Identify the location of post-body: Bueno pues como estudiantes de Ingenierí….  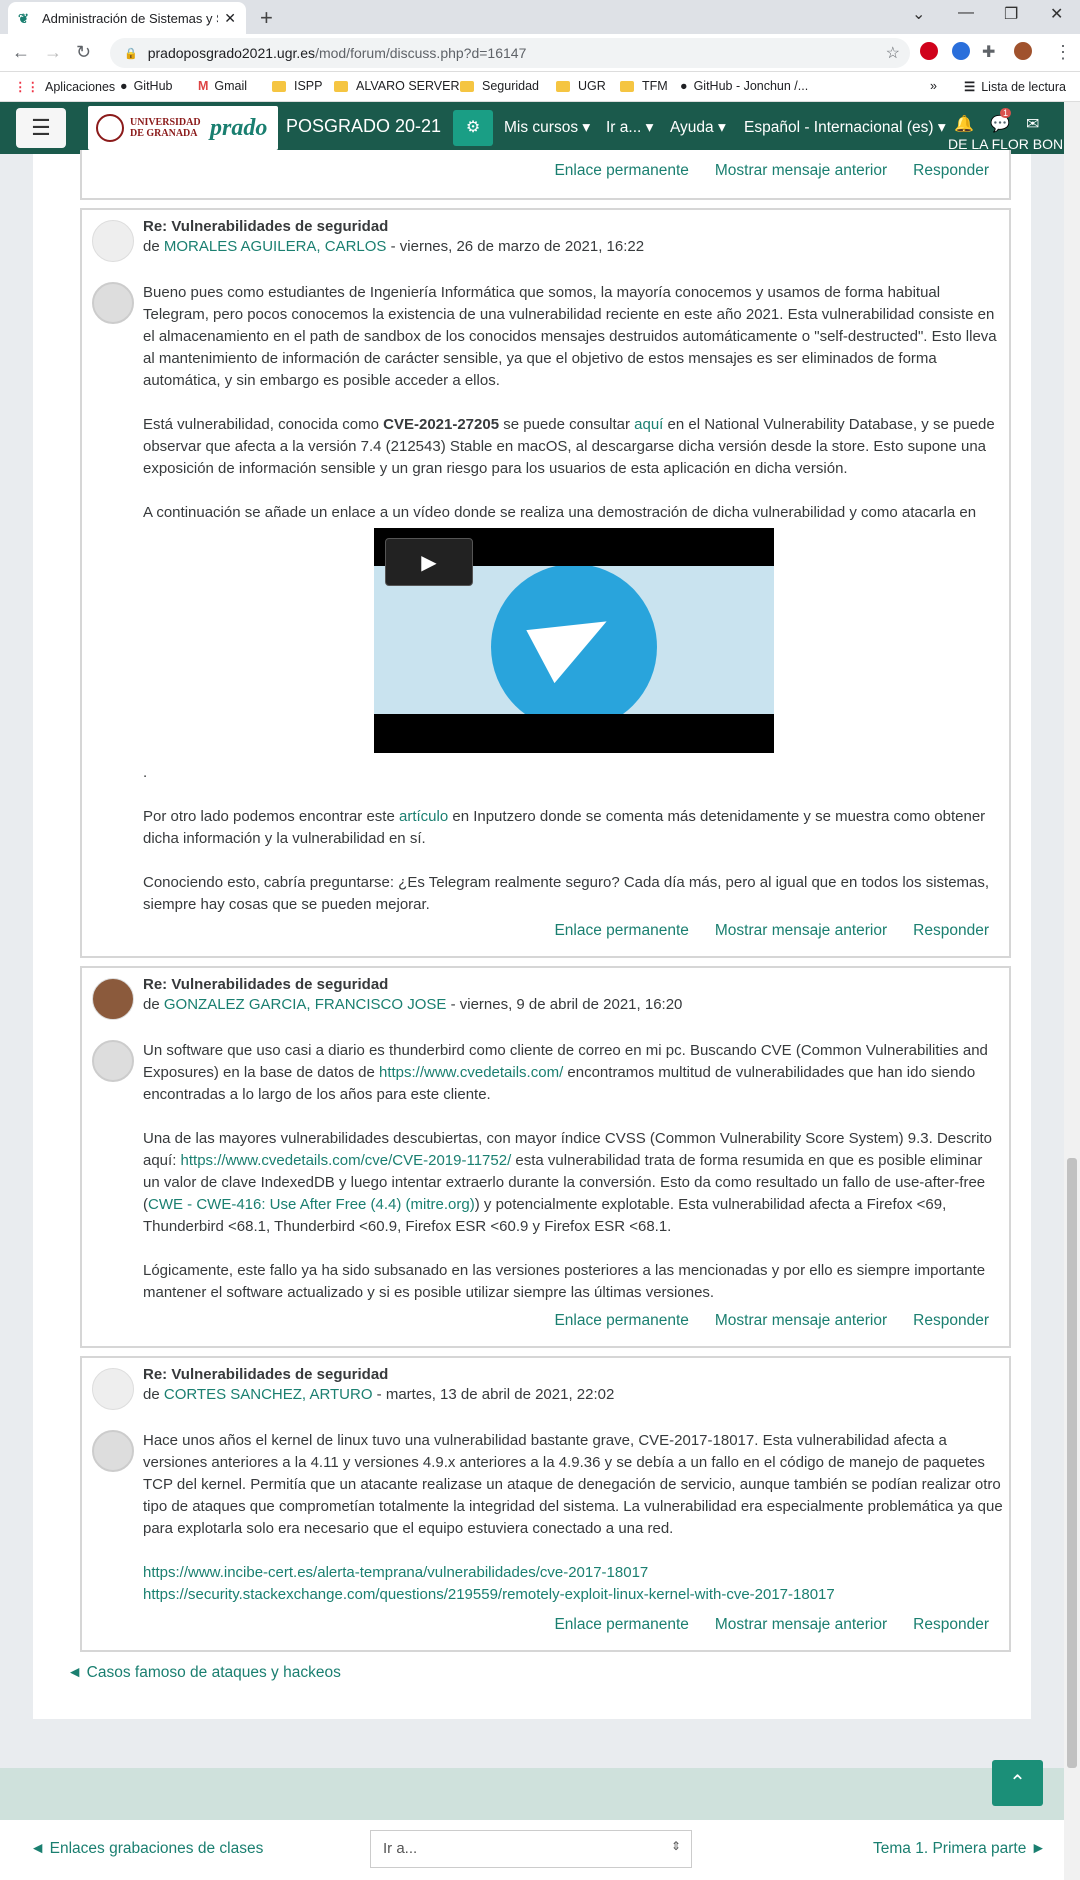
(573, 403).